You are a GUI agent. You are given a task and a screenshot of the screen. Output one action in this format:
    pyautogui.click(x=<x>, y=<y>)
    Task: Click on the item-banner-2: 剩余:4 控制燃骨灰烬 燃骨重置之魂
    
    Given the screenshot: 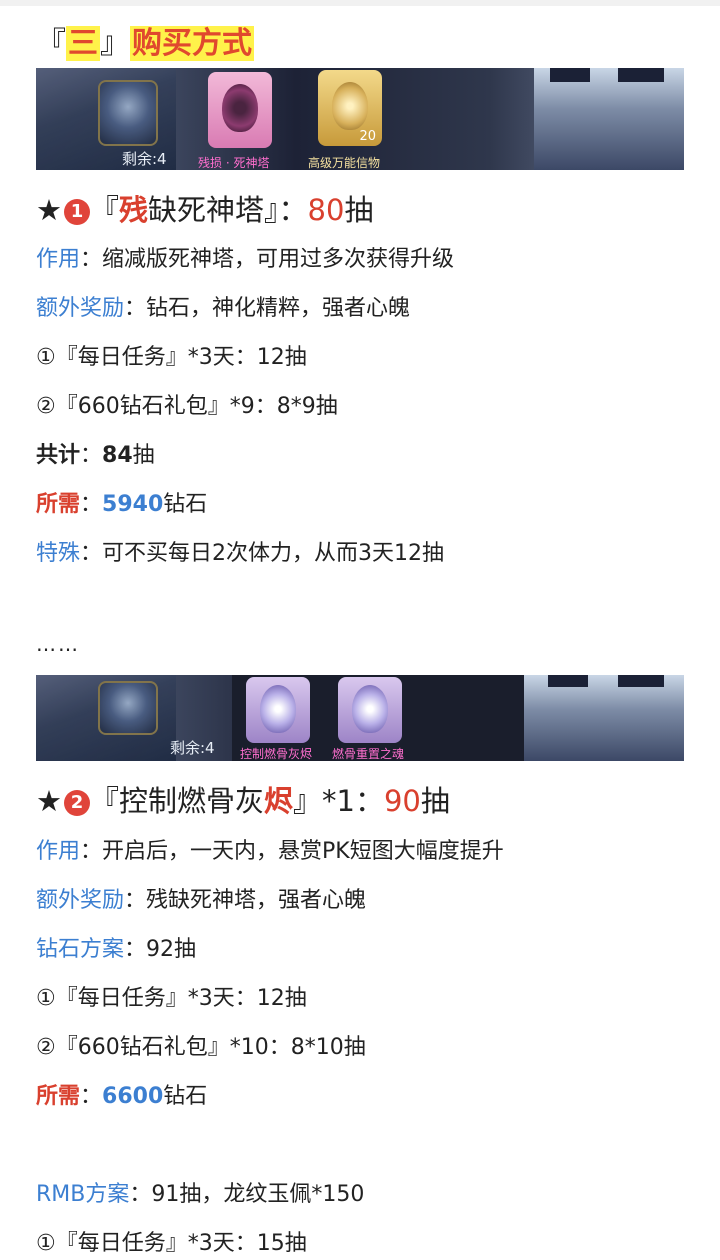 What is the action you would take?
    pyautogui.click(x=360, y=718)
    